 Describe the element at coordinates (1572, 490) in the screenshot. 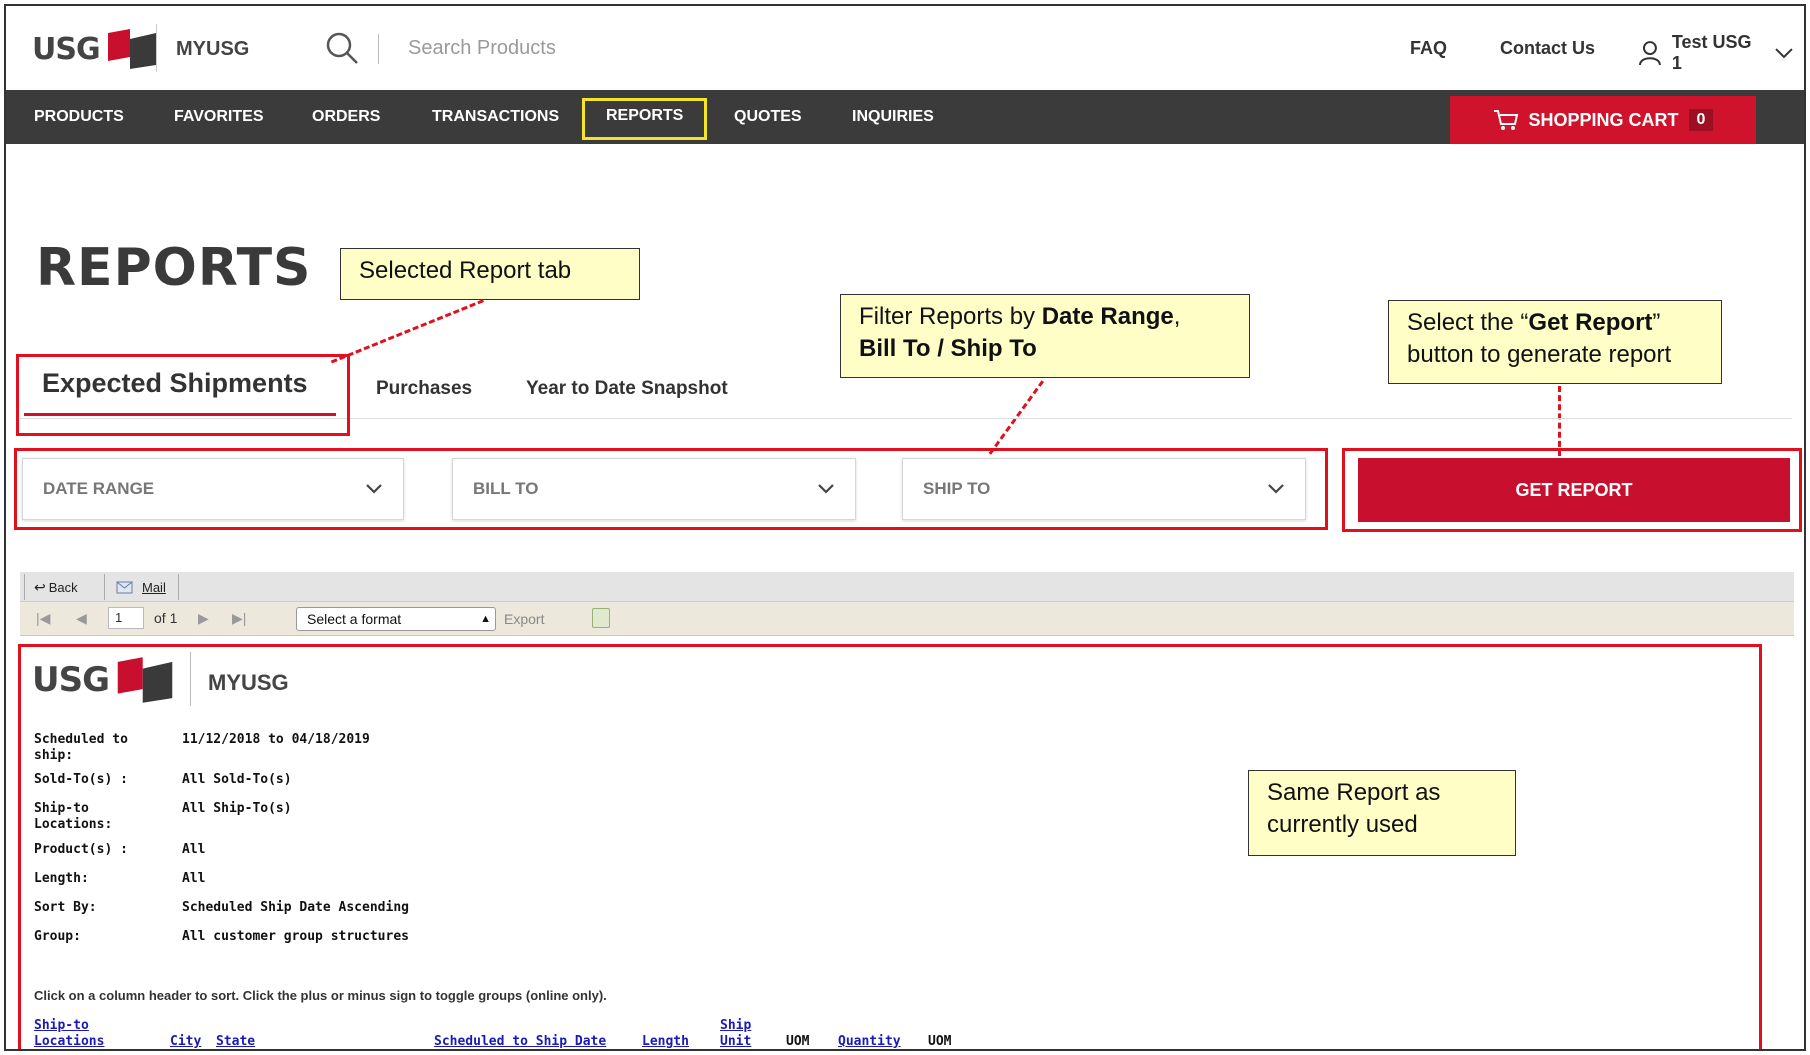

I see `annotation-box-get-report` at that location.